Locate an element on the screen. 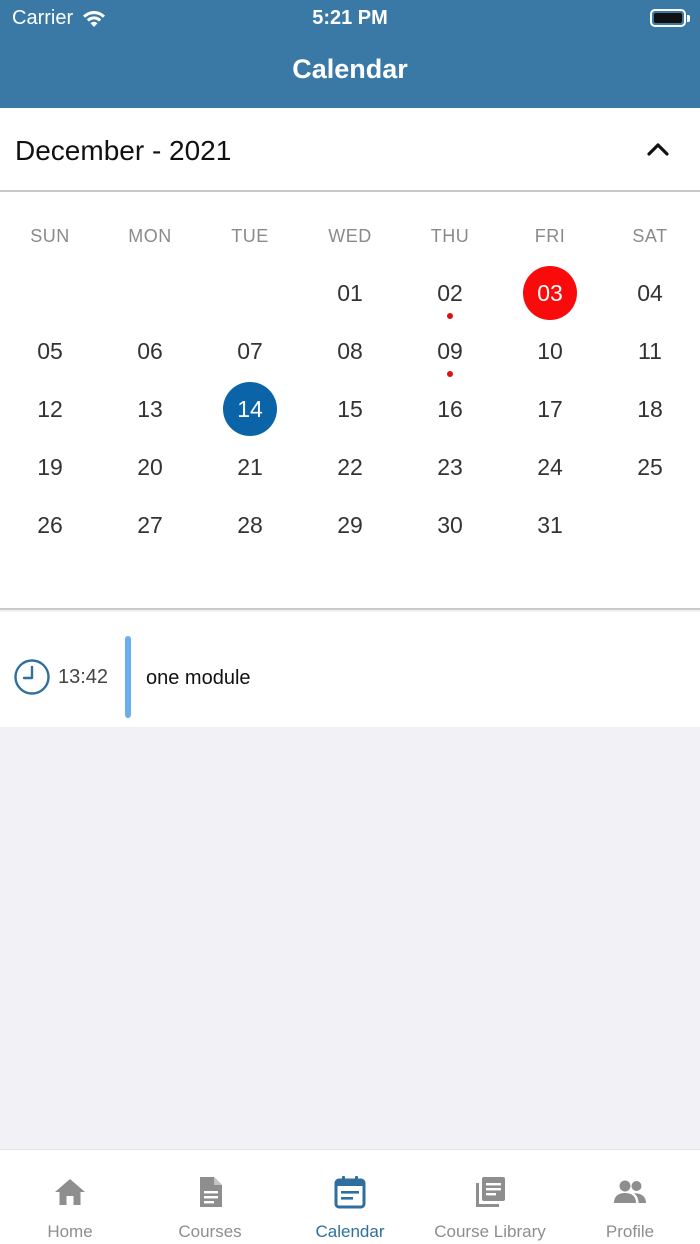 This screenshot has height=1244, width=700. calendar-day-12: 12 is located at coordinates (50, 409).